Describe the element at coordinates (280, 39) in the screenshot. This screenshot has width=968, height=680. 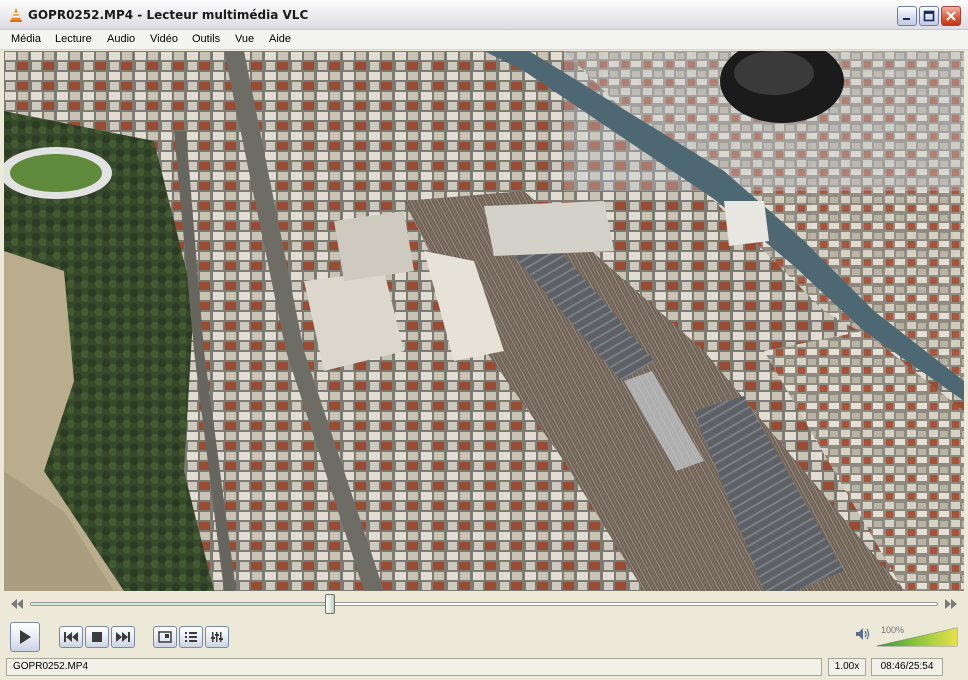
I see `menu-aide: Aide` at that location.